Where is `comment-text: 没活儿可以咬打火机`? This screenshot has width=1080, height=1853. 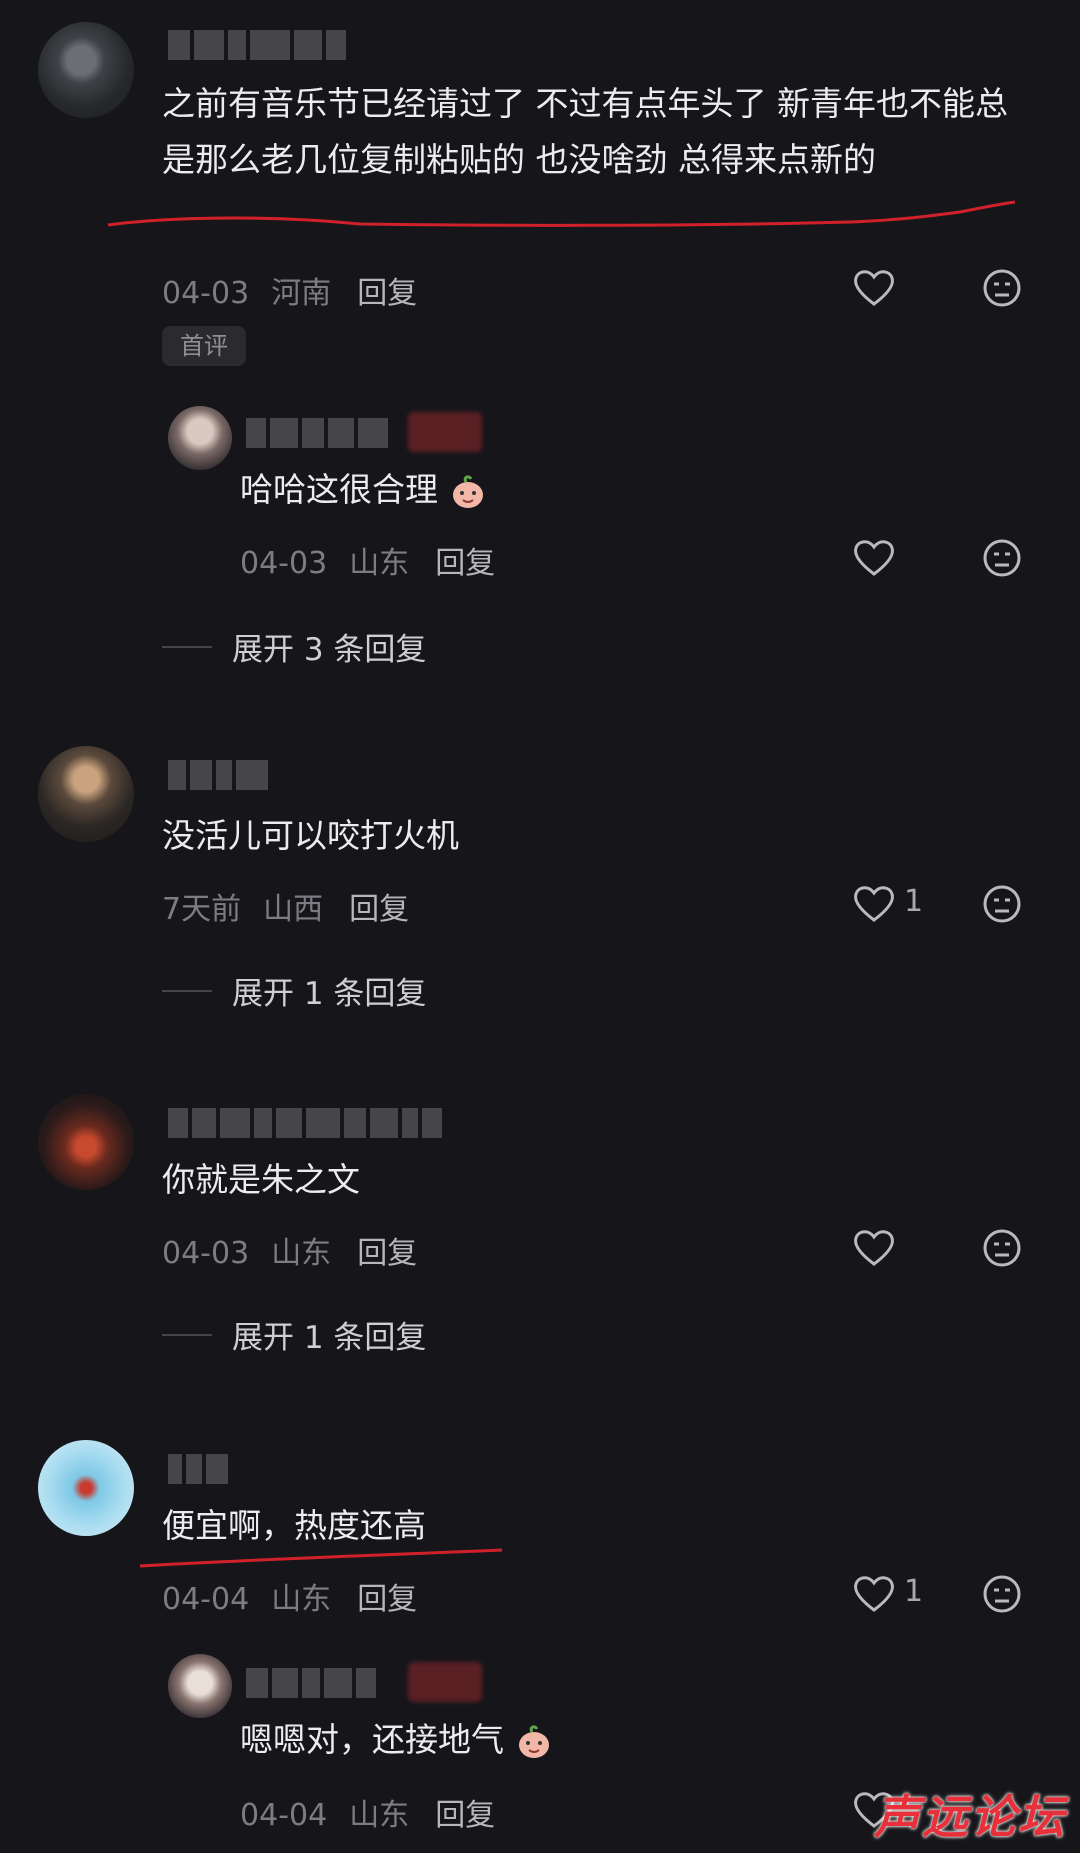
comment-text: 没活儿可以咬打火机 is located at coordinates (310, 835).